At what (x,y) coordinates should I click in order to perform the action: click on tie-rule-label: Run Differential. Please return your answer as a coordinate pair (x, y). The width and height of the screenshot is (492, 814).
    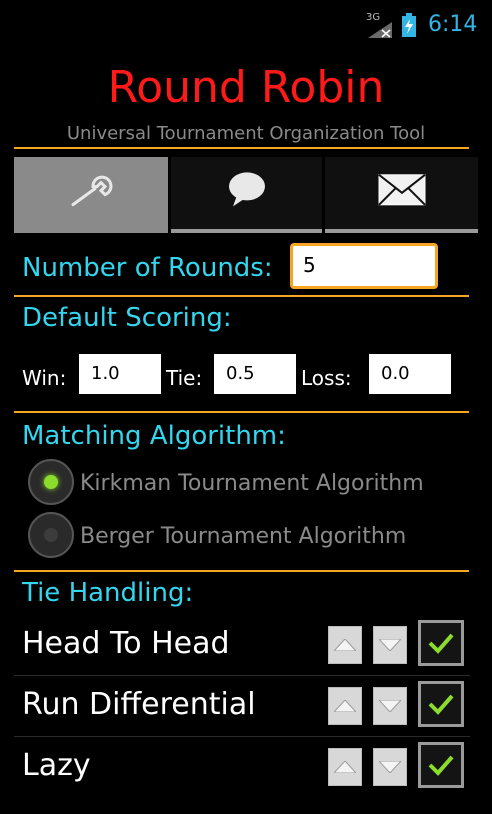
    Looking at the image, I should click on (139, 704).